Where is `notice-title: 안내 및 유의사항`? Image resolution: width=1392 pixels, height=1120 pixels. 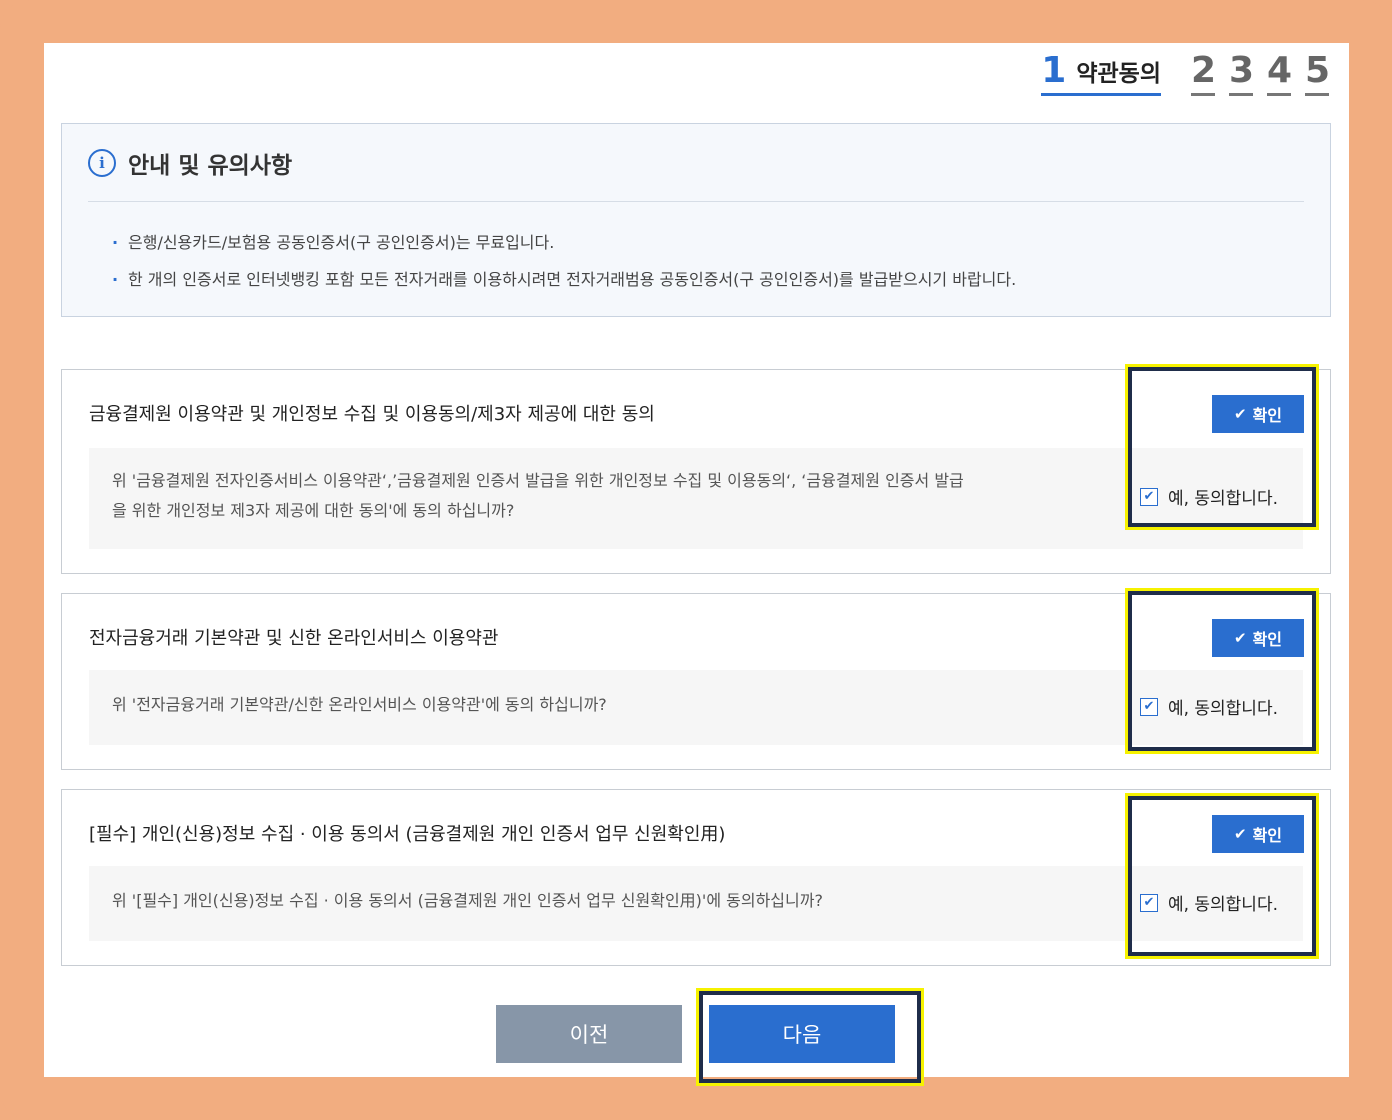
notice-title: 안내 및 유의사항 is located at coordinates (210, 166).